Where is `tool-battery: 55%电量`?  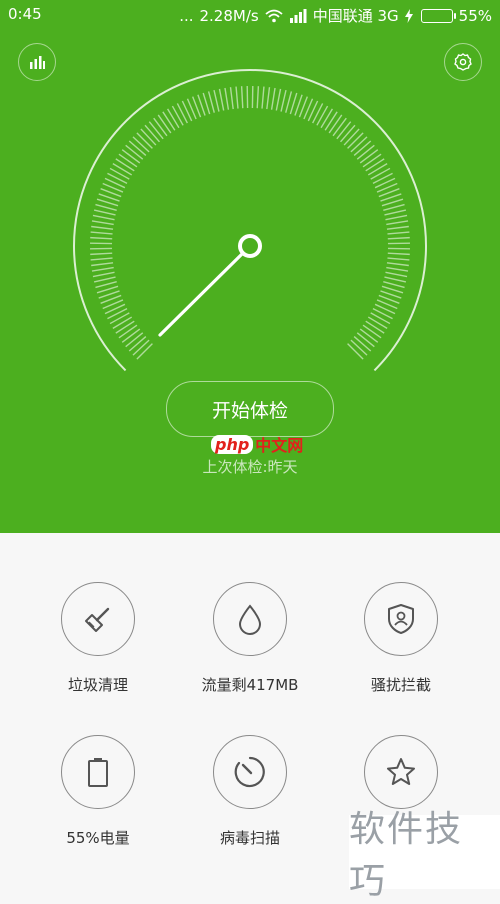 tool-battery: 55%电量 is located at coordinates (98, 791).